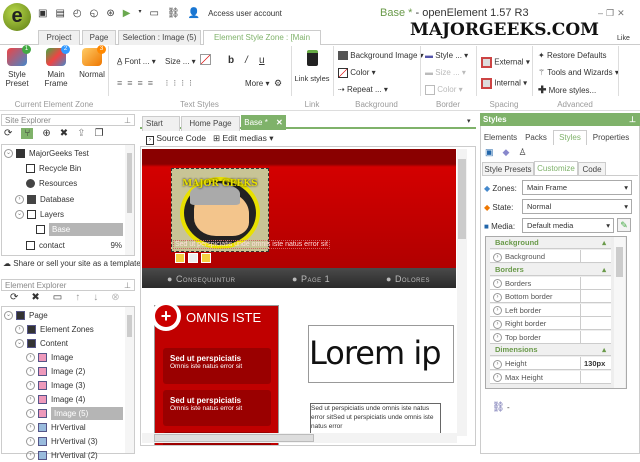  Describe the element at coordinates (469, 121) in the screenshot. I see `tabs-dropdown-icon: ▾` at that location.